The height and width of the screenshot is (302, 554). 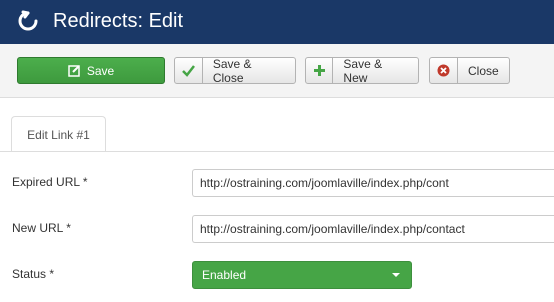 I want to click on save-label: Save, so click(x=100, y=70).